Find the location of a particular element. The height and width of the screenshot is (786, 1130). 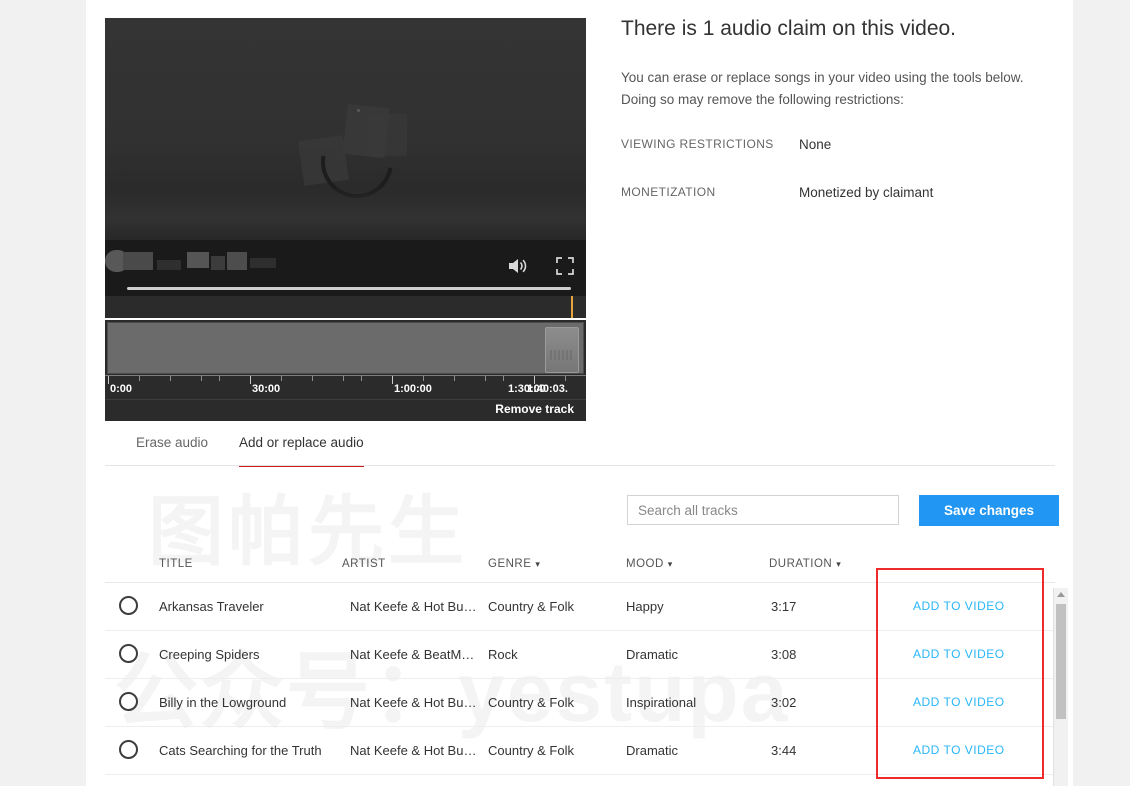

tab-add-or-replace-audio: Add or replace audio is located at coordinates (301, 449).